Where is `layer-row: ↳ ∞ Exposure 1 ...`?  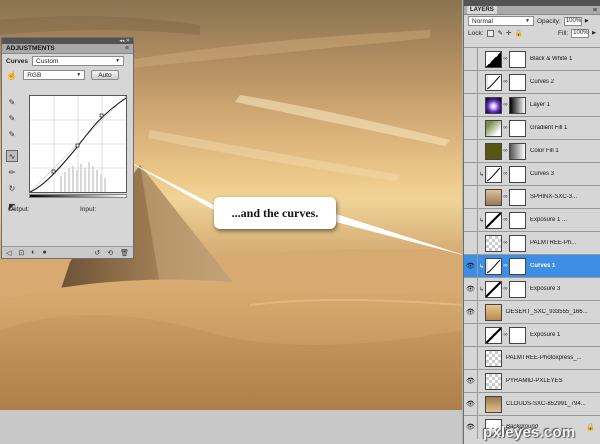 layer-row: ↳ ∞ Exposure 1 ... is located at coordinates (532, 220).